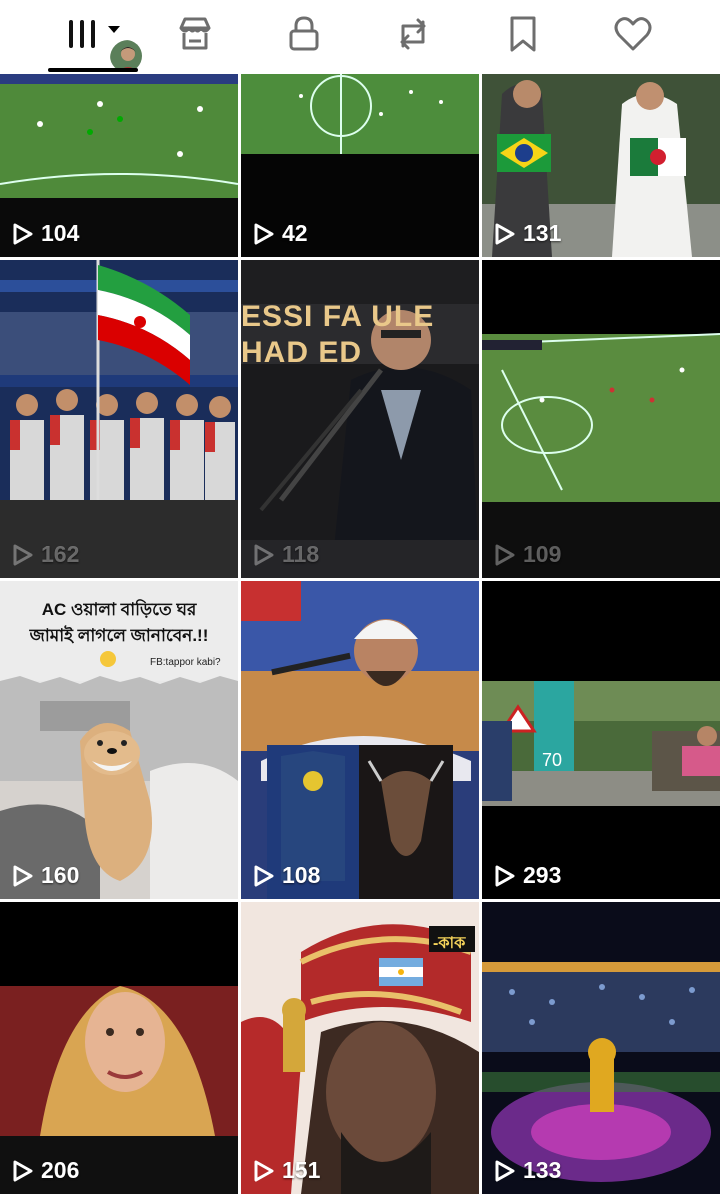 This screenshot has height=1194, width=720. Describe the element at coordinates (108, 659) in the screenshot. I see `emoji-icon` at that location.